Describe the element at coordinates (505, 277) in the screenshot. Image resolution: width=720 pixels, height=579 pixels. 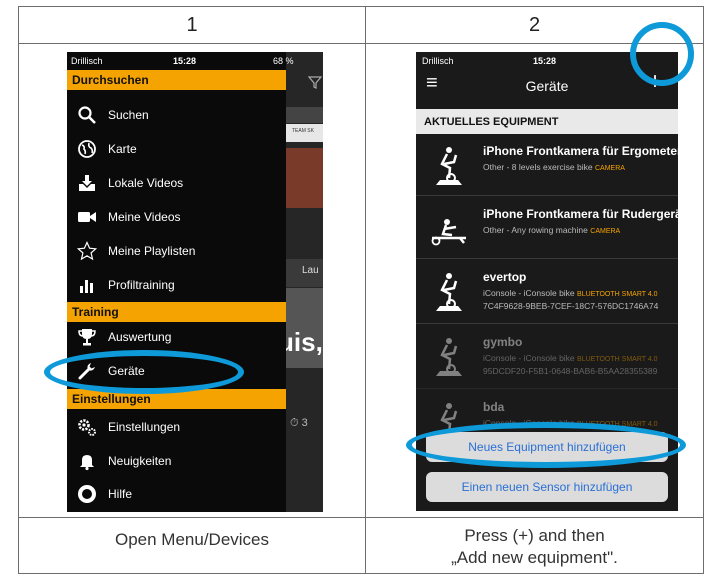
I see `equipment-name: evertop` at that location.